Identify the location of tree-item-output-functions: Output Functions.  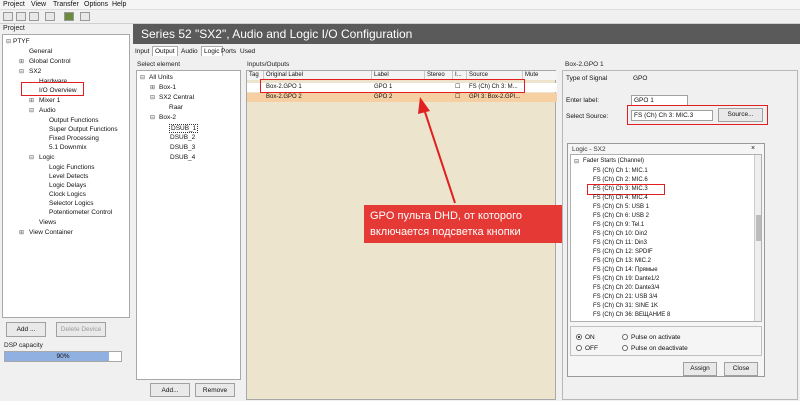
(74, 120).